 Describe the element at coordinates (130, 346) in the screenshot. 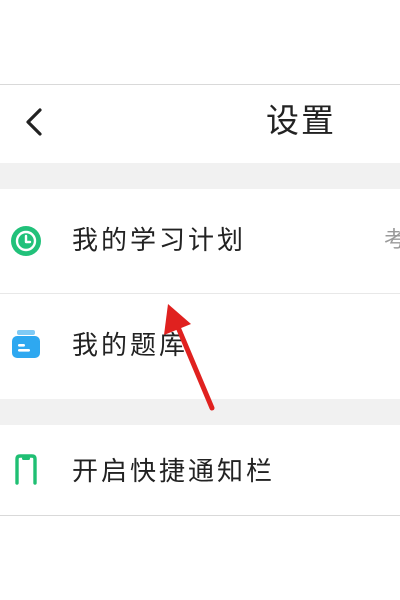

I see `settings-item-label: 我的题库` at that location.